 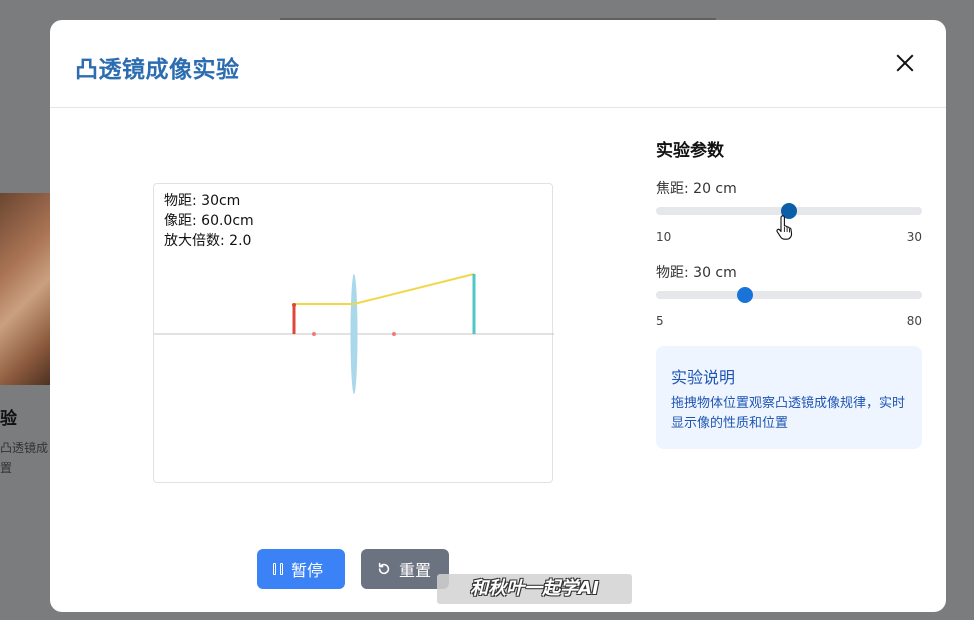 What do you see at coordinates (24, 458) in the screenshot?
I see `background-card-description: 凸透镜成 置` at bounding box center [24, 458].